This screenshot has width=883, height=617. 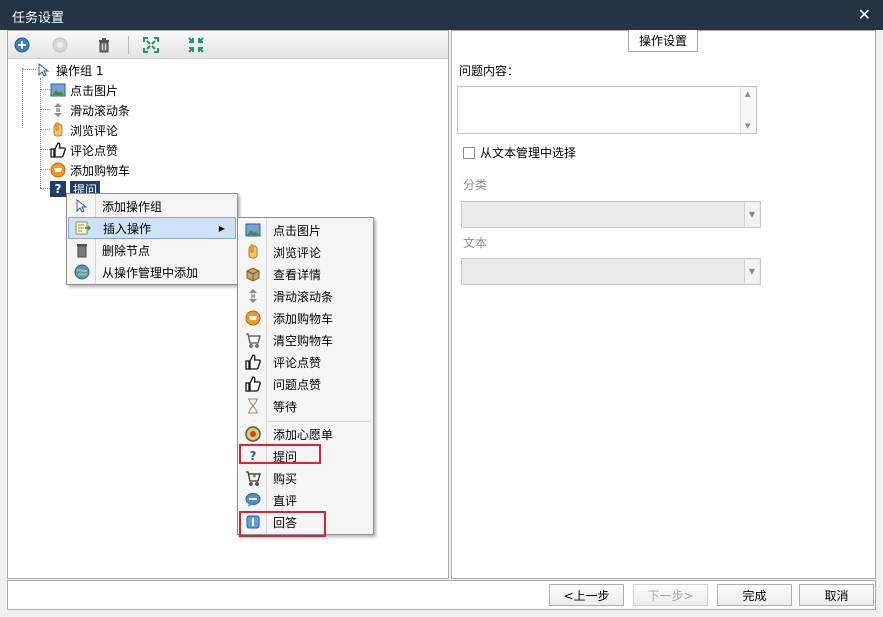 I want to click on menu-item-label: 滑动滚动条, so click(x=303, y=296).